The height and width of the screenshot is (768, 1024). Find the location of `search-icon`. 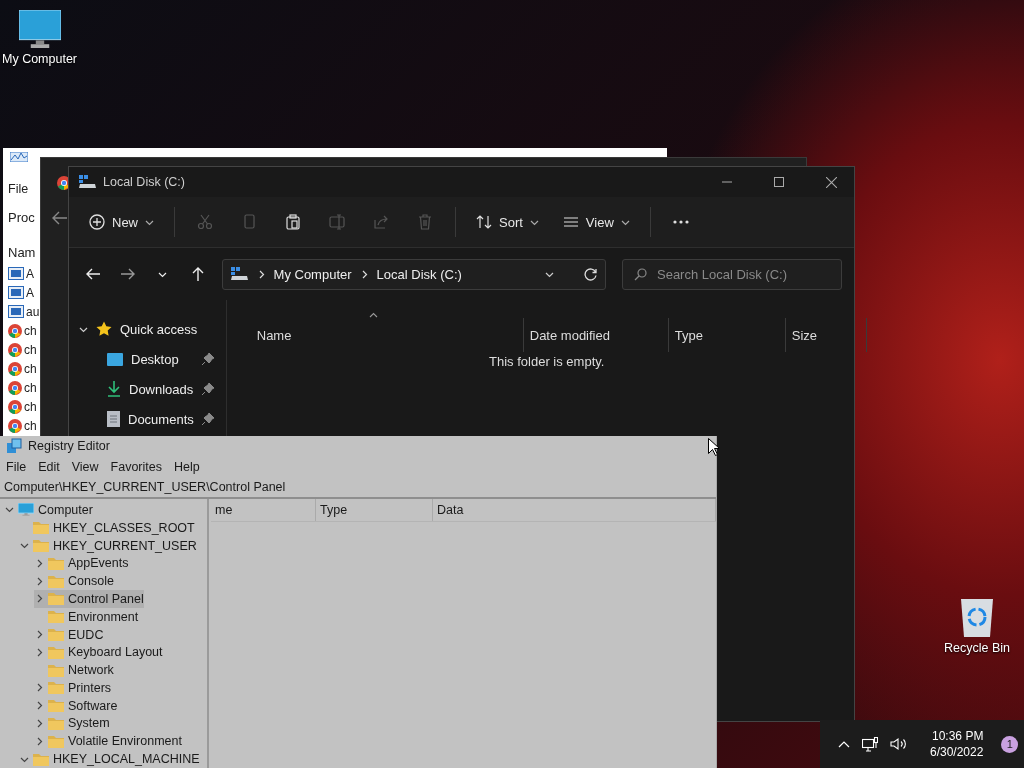

search-icon is located at coordinates (640, 274).